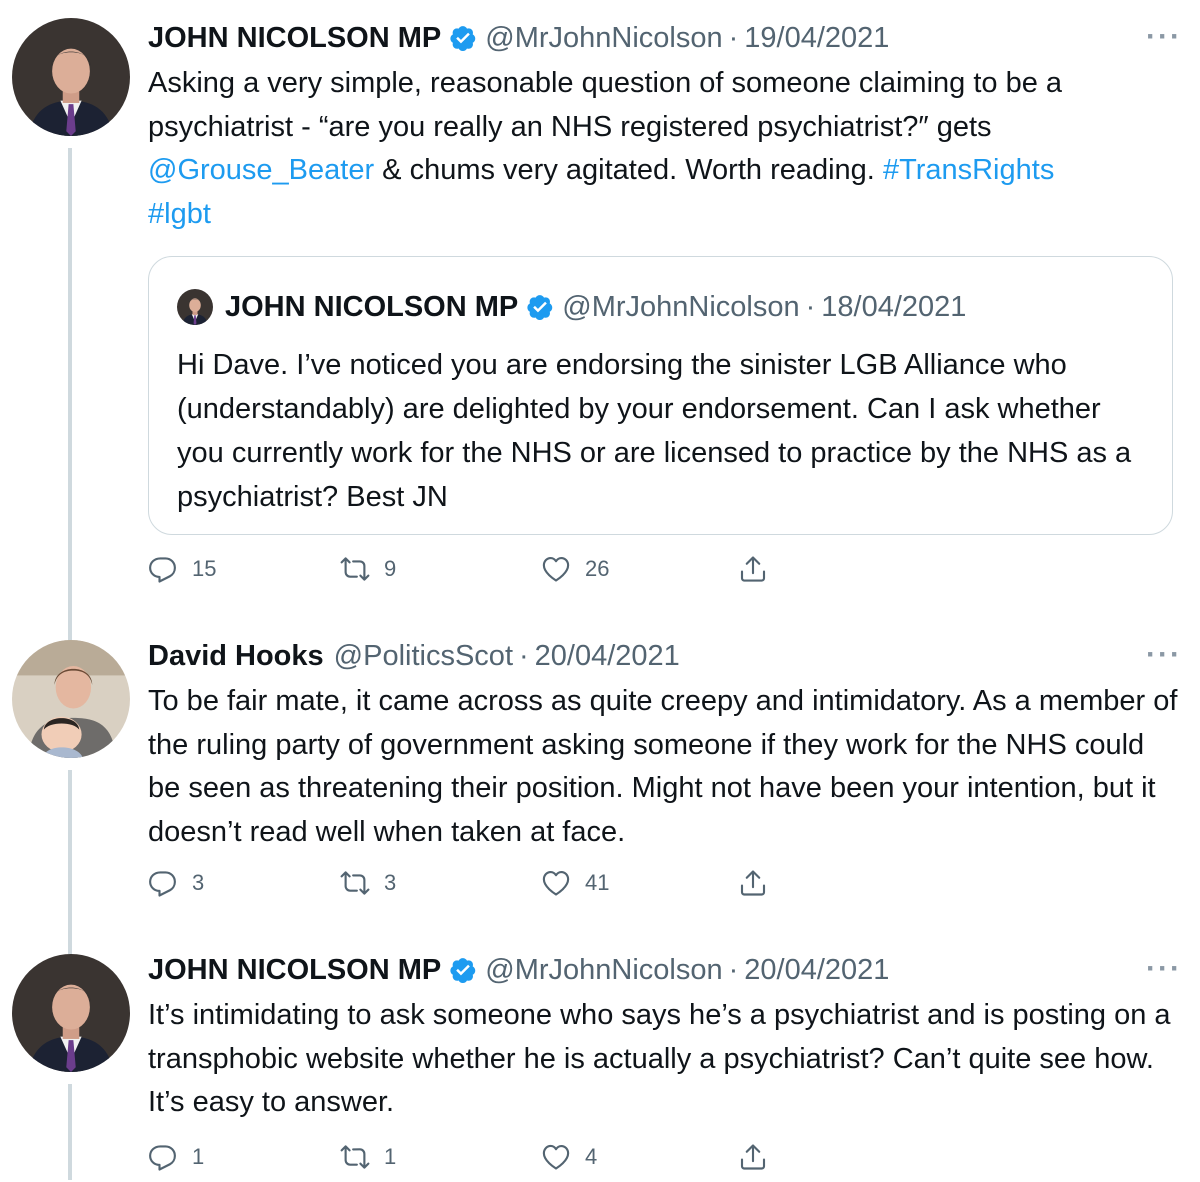 The height and width of the screenshot is (1182, 1200). I want to click on author-handle: @PoliticsScot, so click(423, 656).